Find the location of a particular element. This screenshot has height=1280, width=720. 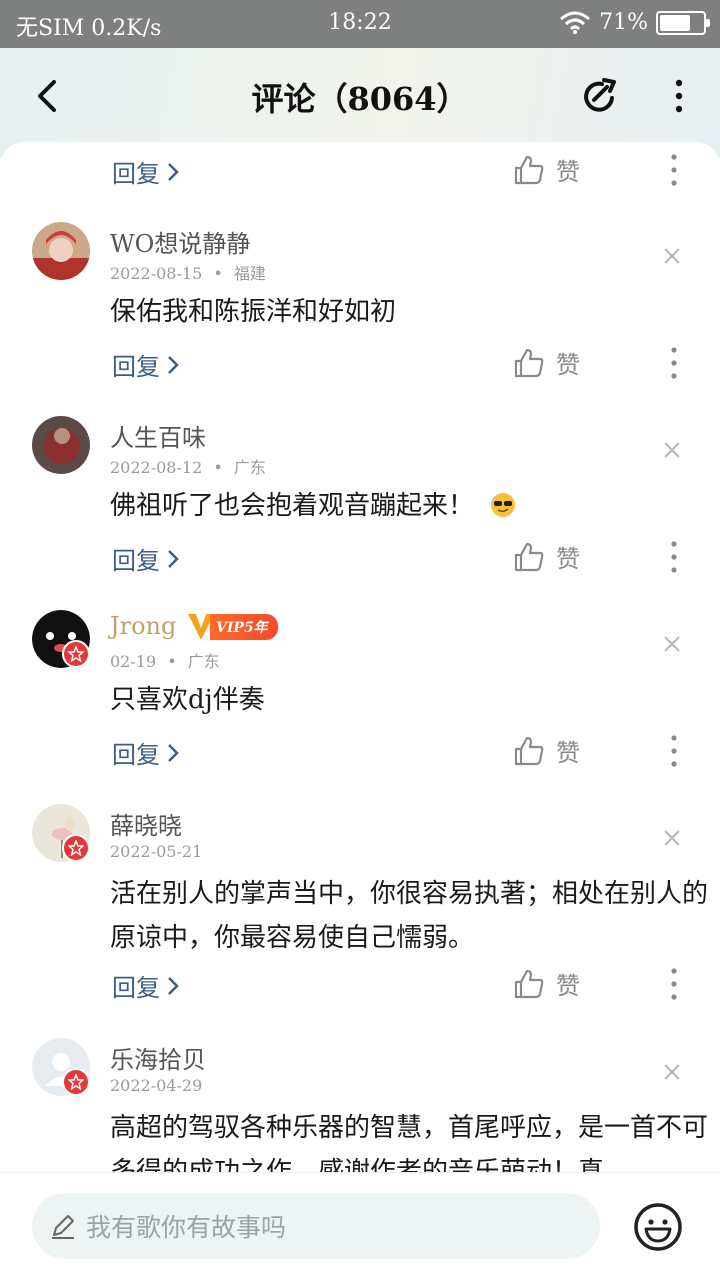

comment-item: 人生百味 2022-08-12 • 广东 佛祖听了也会抱着观音蹦起来！ 回复 赞 is located at coordinates (360, 509).